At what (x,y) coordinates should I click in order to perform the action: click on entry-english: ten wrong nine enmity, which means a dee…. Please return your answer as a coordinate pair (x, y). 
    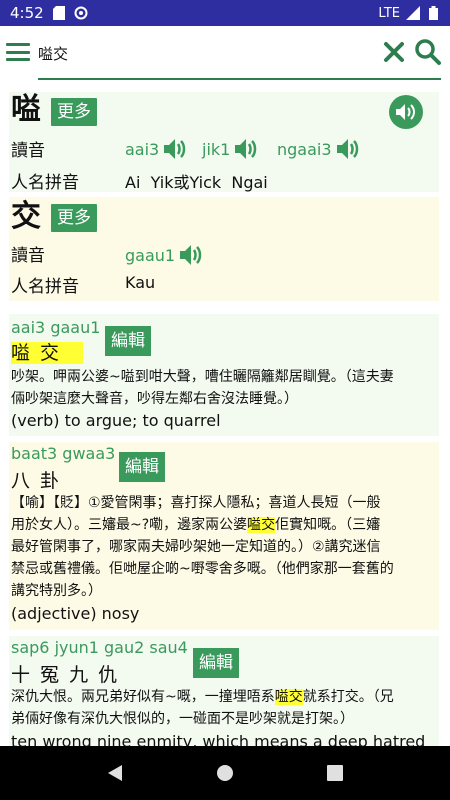
    Looking at the image, I should click on (218, 739).